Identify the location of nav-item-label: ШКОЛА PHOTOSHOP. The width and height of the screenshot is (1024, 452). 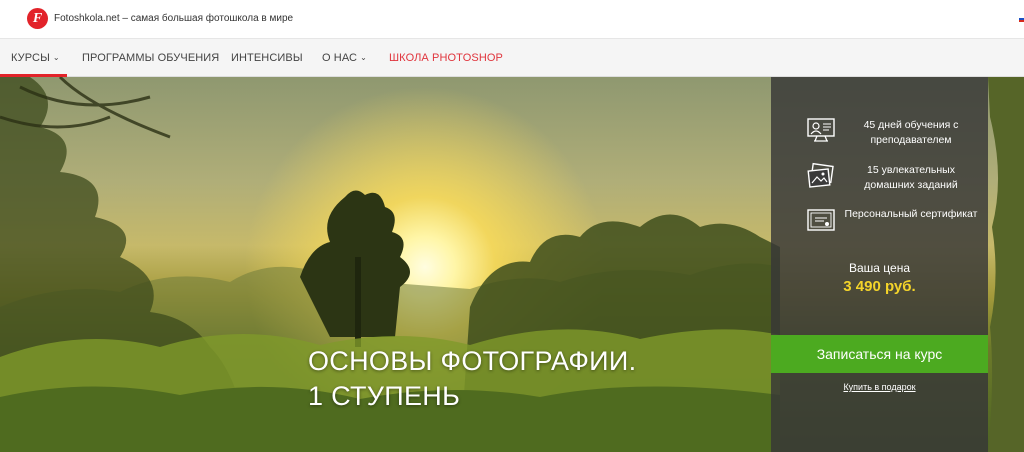
(446, 58).